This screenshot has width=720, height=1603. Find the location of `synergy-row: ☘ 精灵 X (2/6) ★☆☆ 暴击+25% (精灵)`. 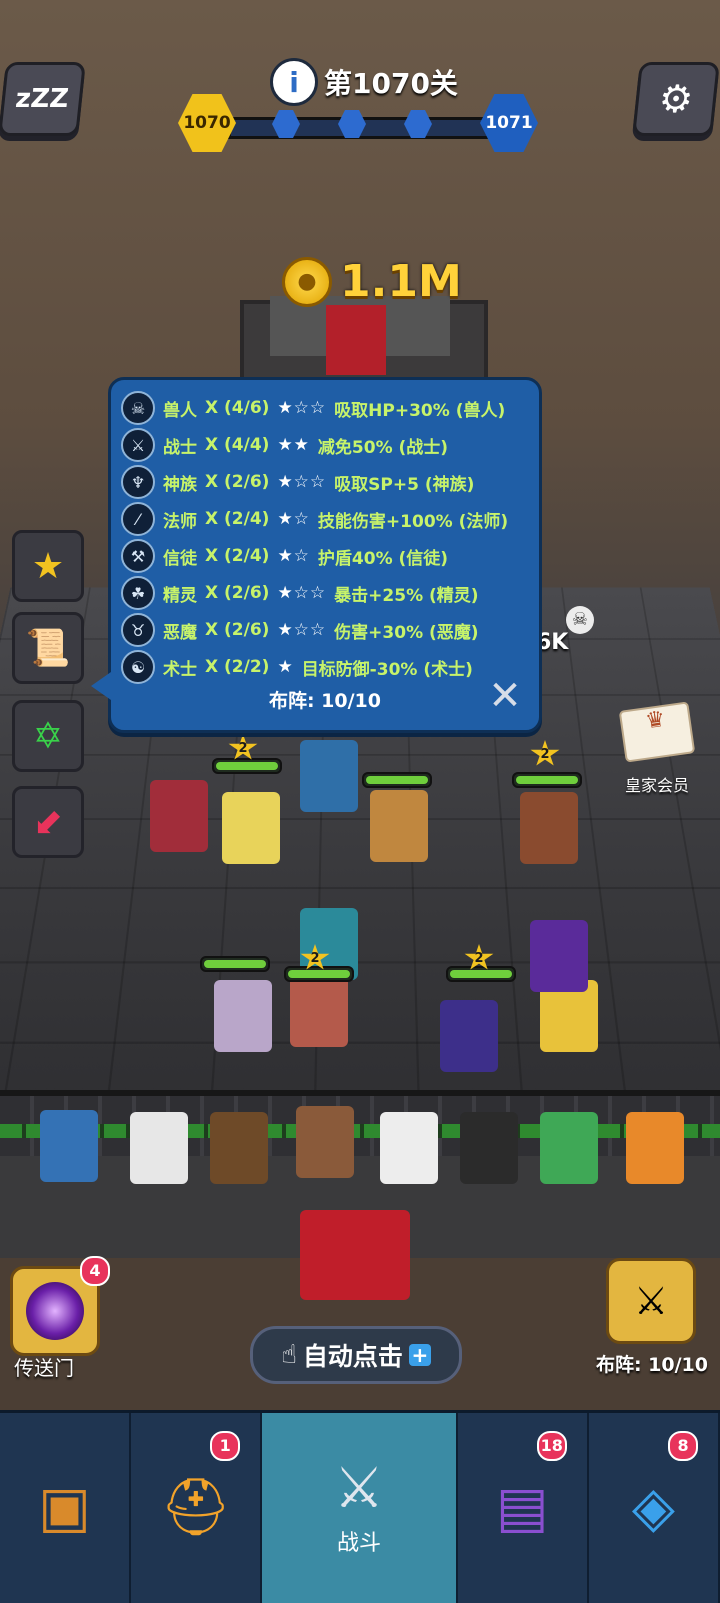

synergy-row: ☘ 精灵 X (2/6) ★☆☆ 暴击+25% (精灵) is located at coordinates (300, 593).